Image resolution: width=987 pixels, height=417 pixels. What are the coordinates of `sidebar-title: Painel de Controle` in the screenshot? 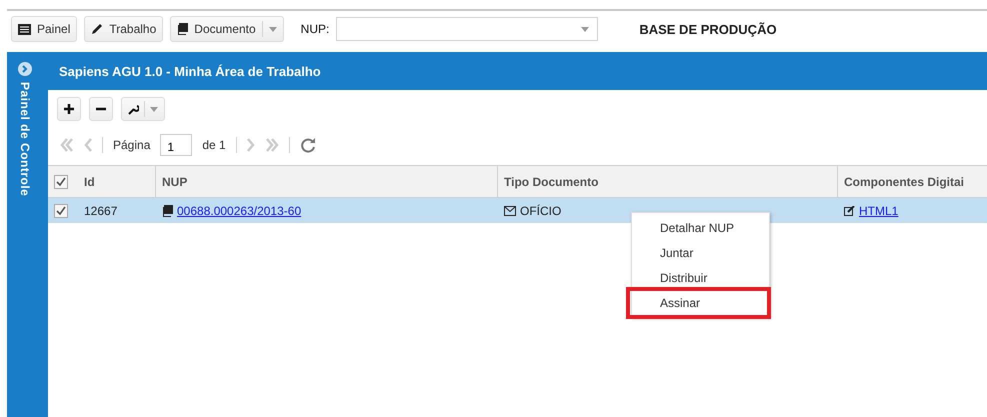 It's located at (25, 139).